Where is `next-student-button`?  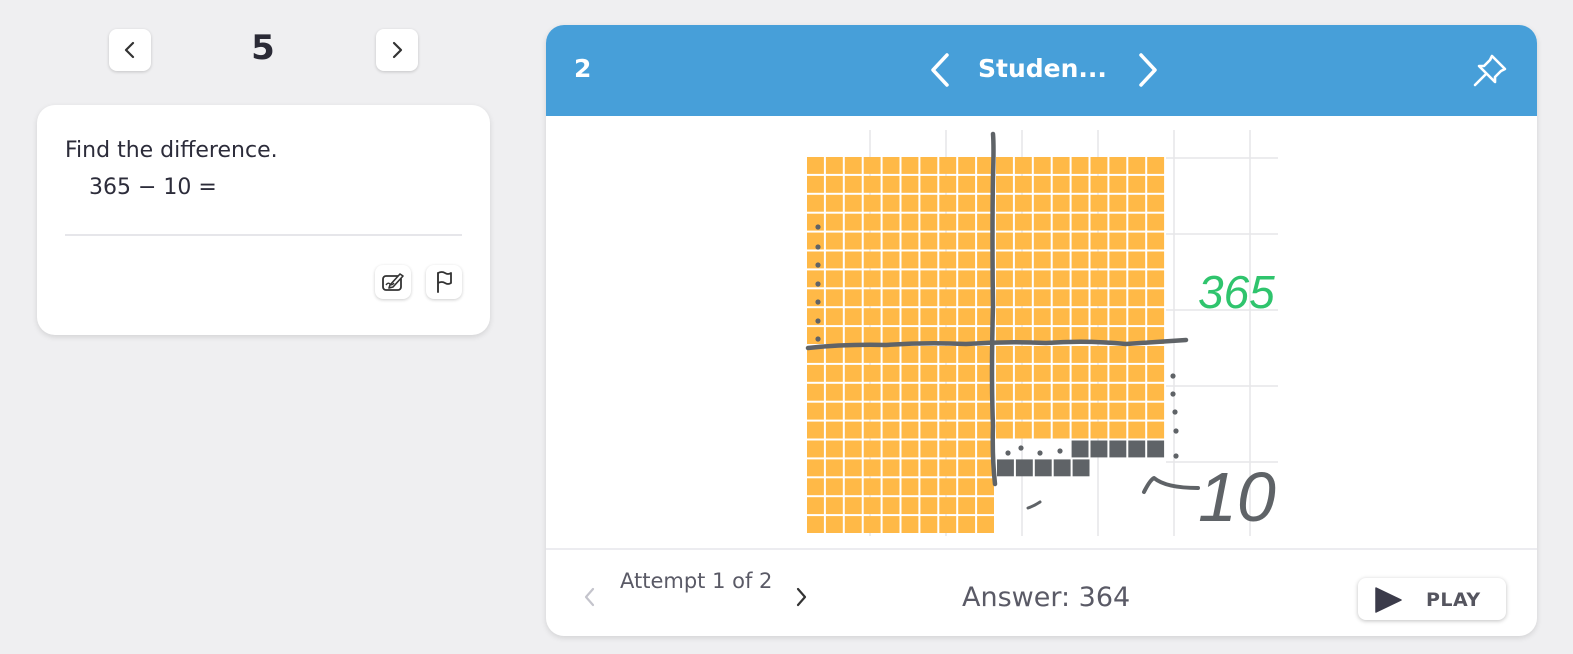
next-student-button is located at coordinates (1147, 70).